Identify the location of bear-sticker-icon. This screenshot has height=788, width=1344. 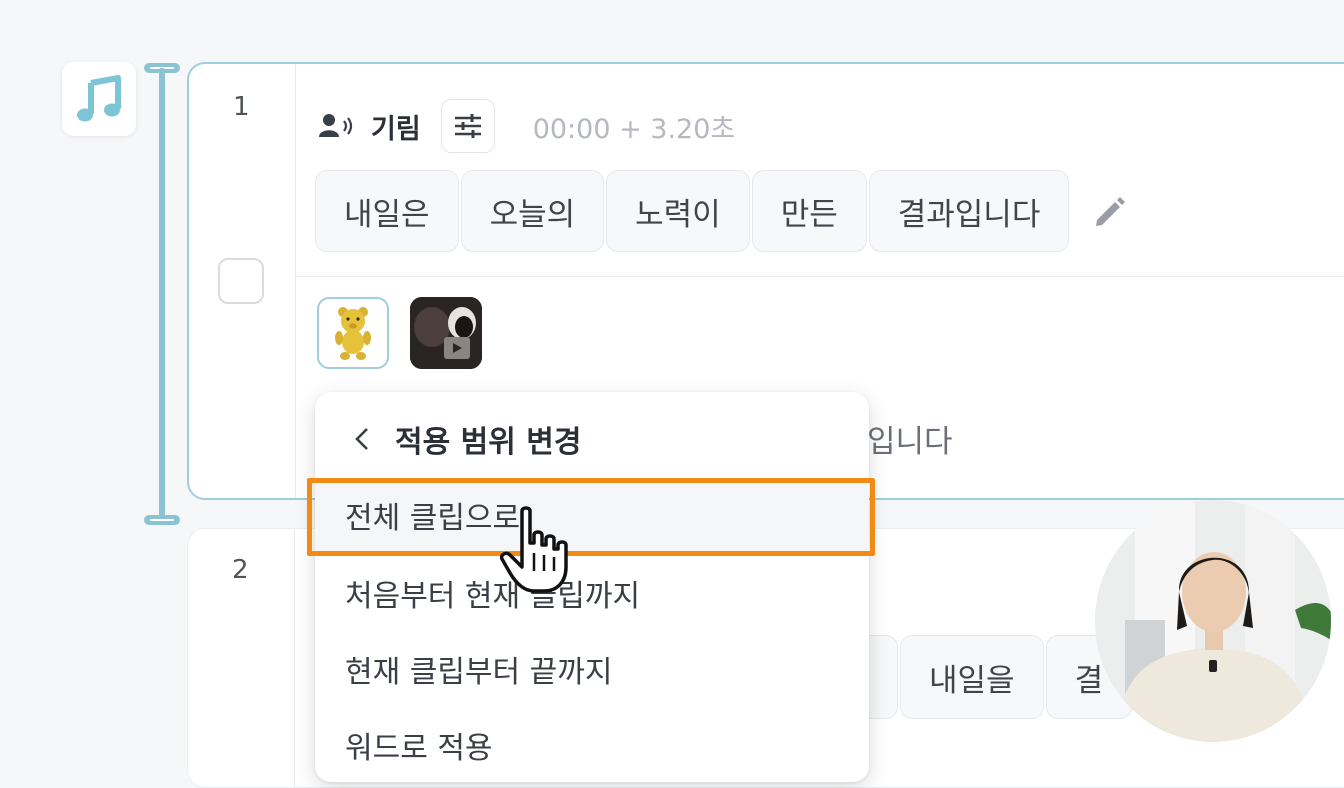
(353, 333).